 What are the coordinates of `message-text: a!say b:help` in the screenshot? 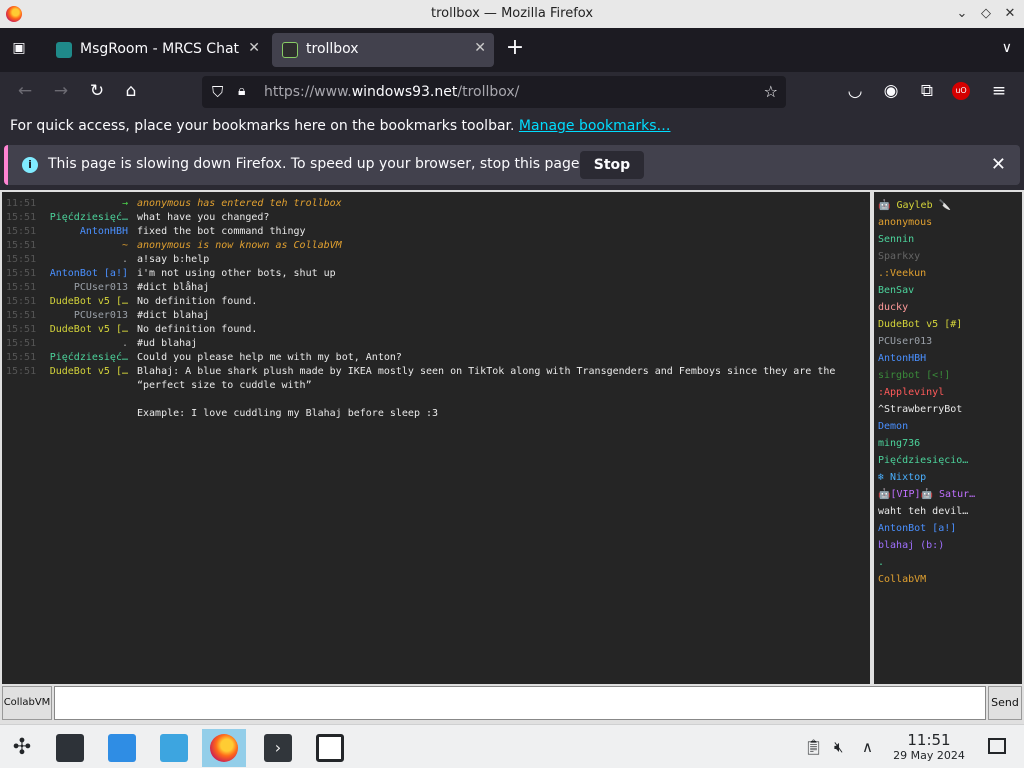 It's located at (173, 259).